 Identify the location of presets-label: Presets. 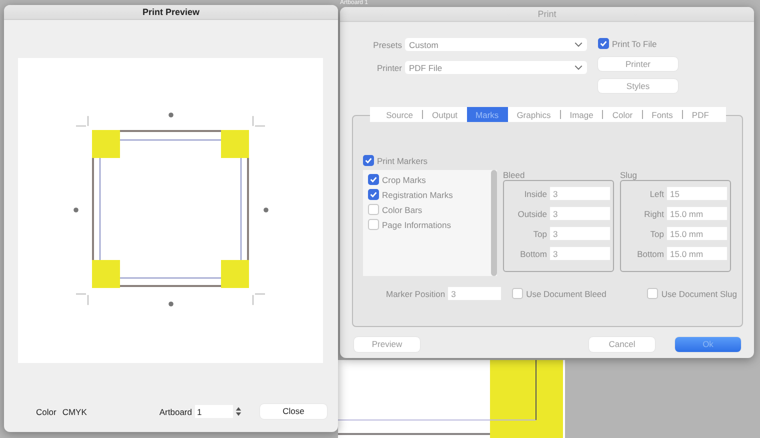
(387, 45).